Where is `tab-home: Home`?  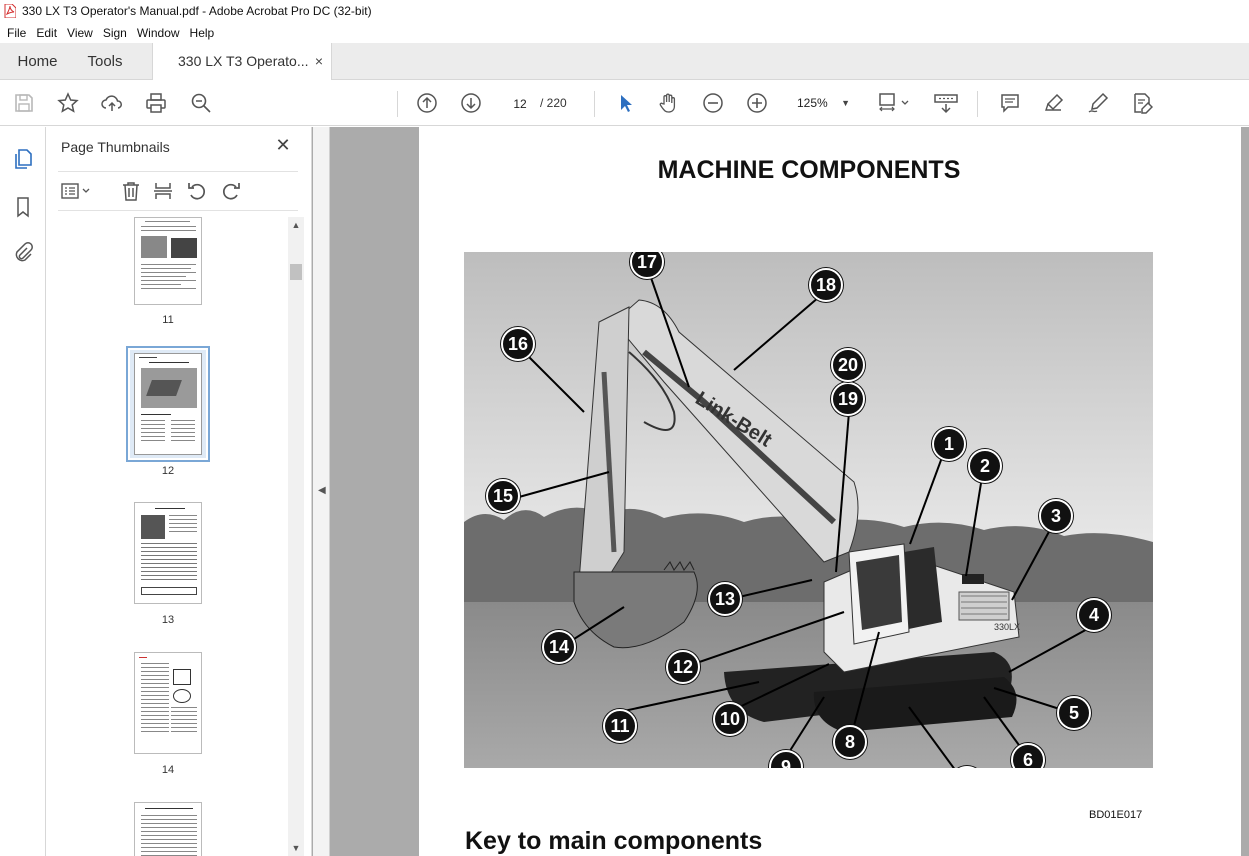 tab-home: Home is located at coordinates (37, 61).